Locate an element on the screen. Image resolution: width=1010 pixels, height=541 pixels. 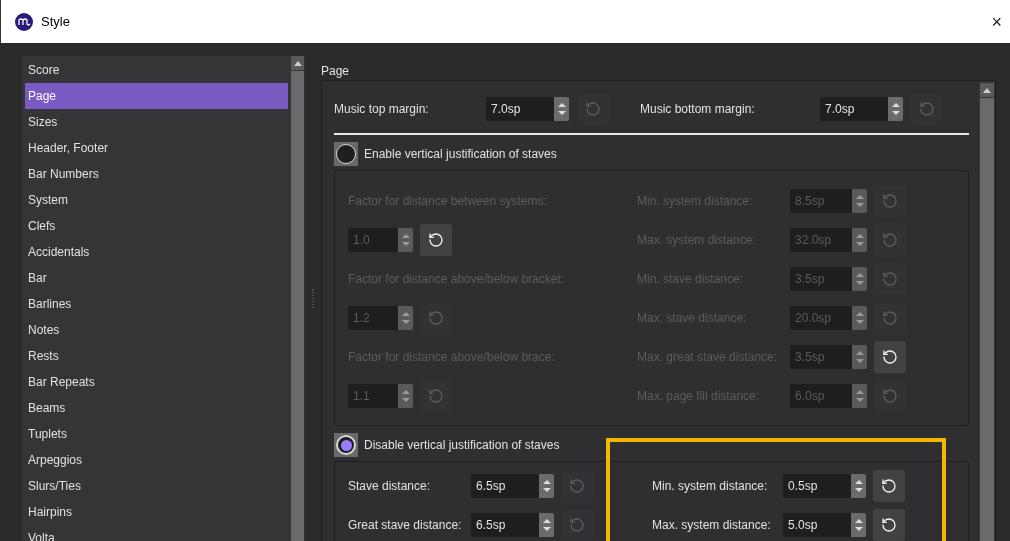
window-title: Style is located at coordinates (55, 21).